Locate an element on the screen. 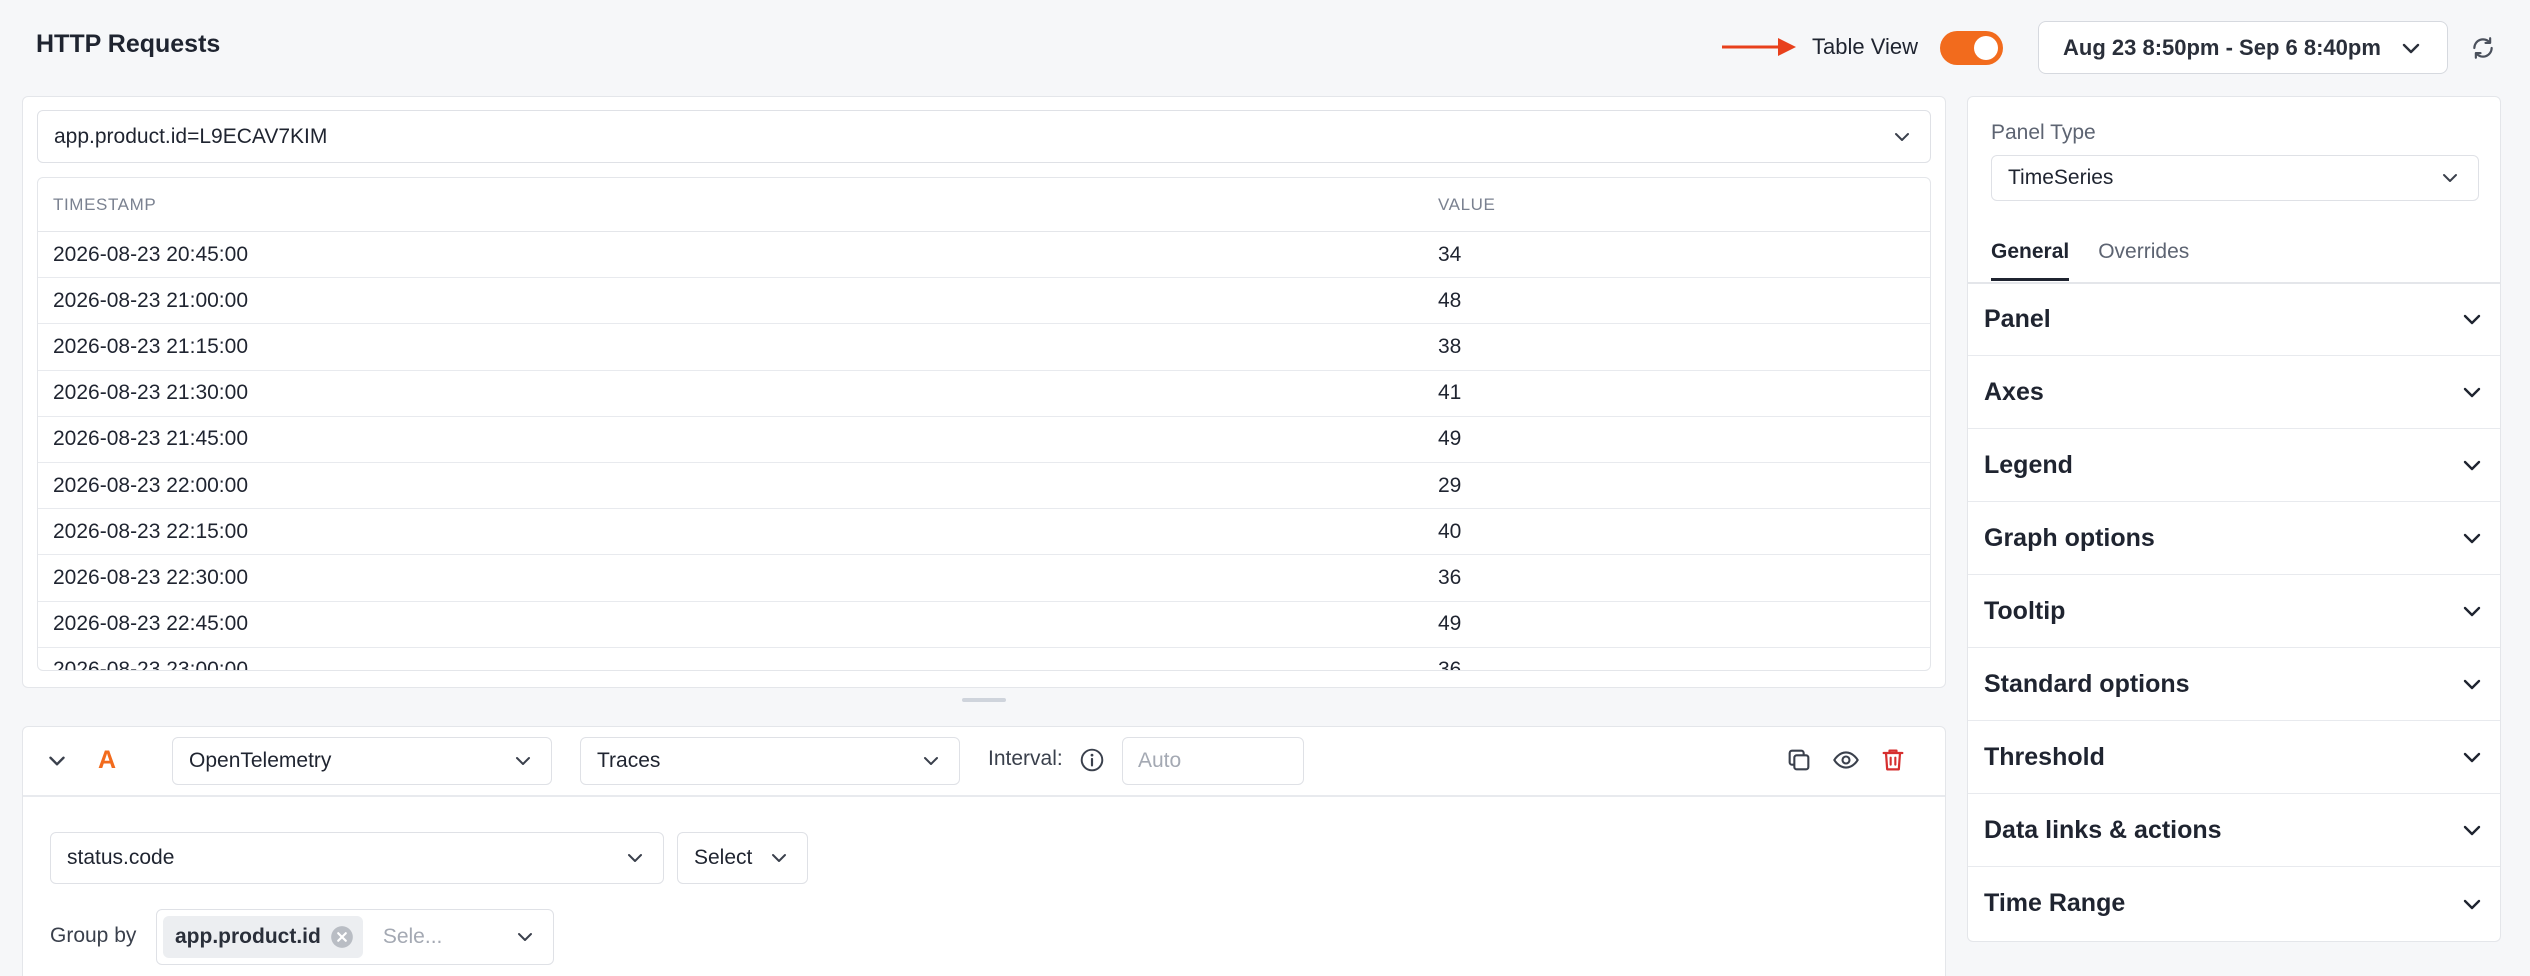 The image size is (2530, 976). cell-timestamp: 2026-08-23 21:45:00 is located at coordinates (150, 439).